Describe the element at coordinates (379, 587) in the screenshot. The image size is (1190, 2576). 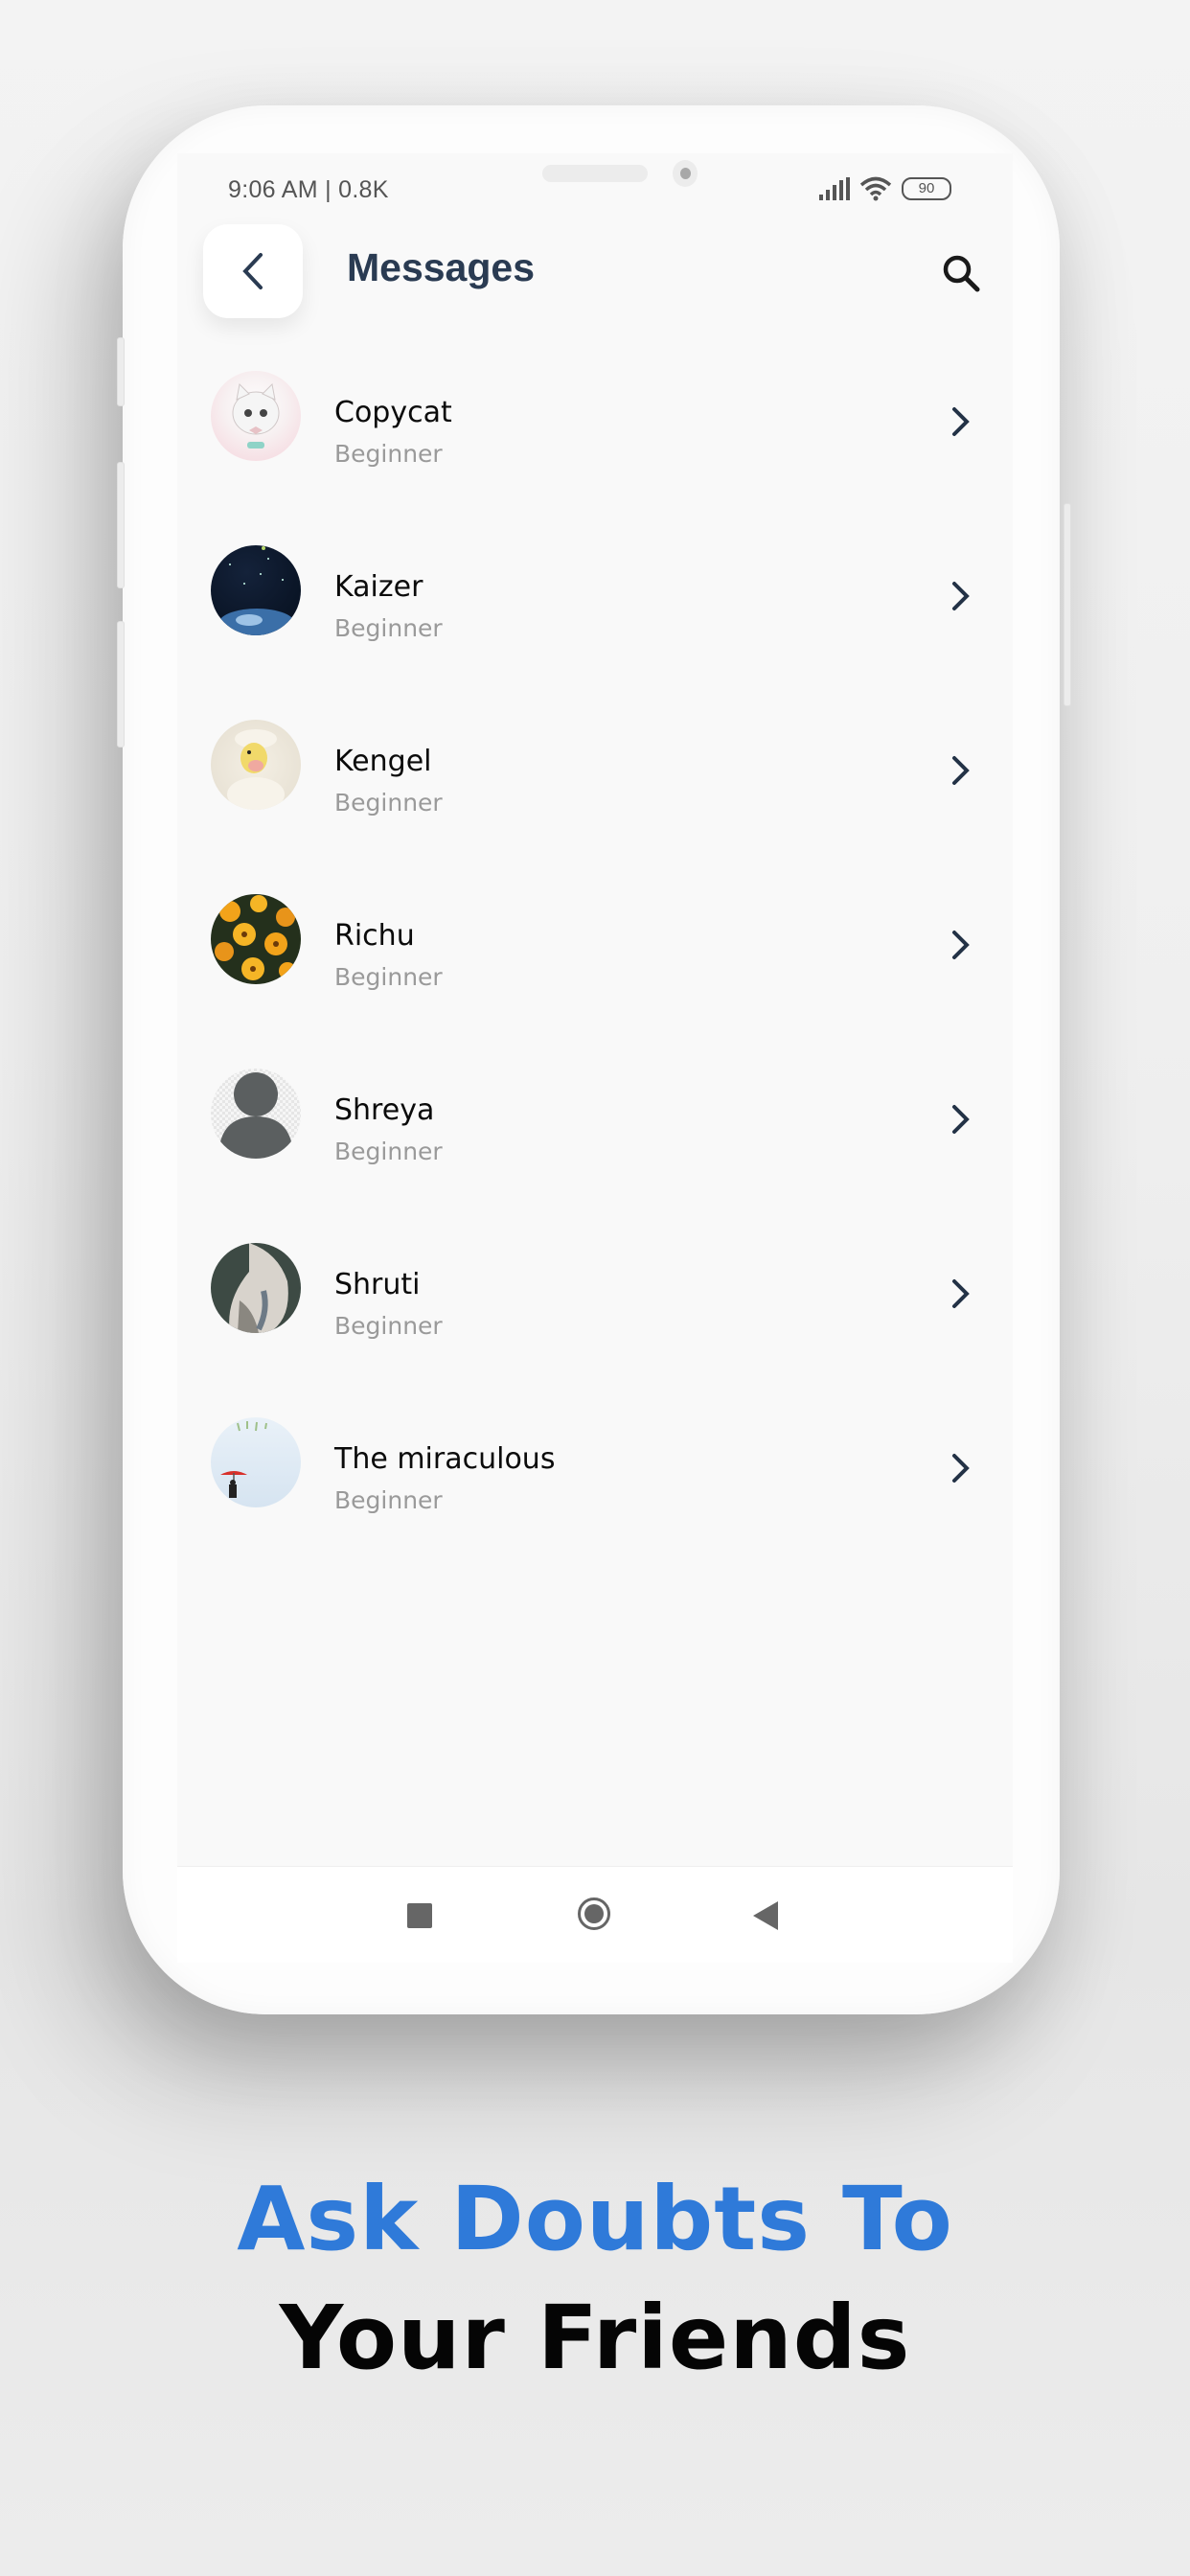
I see `contact-name: Kaizer` at that location.